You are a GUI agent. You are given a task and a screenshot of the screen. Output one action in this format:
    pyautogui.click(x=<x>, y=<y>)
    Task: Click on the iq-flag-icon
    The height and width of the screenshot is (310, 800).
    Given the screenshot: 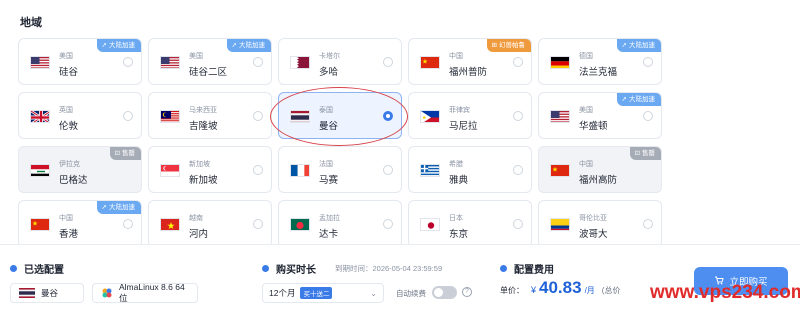 What is the action you would take?
    pyautogui.click(x=40, y=170)
    